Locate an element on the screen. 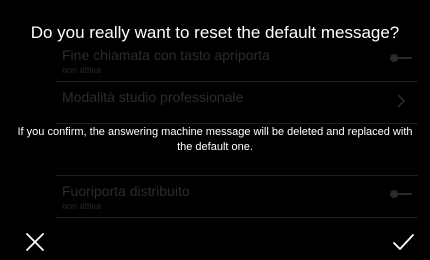 The height and width of the screenshot is (260, 430). setting-row-professional-studio-mode: Modalità studio professionale is located at coordinates (237, 103).